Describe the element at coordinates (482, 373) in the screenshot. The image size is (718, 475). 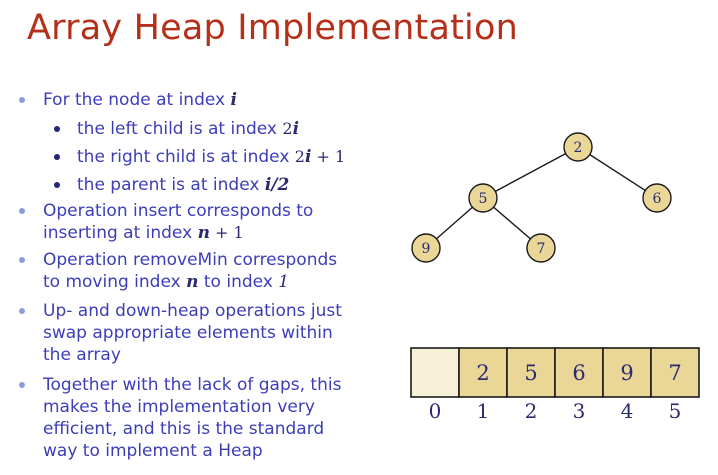
I see `array-cell-value: 2` at that location.